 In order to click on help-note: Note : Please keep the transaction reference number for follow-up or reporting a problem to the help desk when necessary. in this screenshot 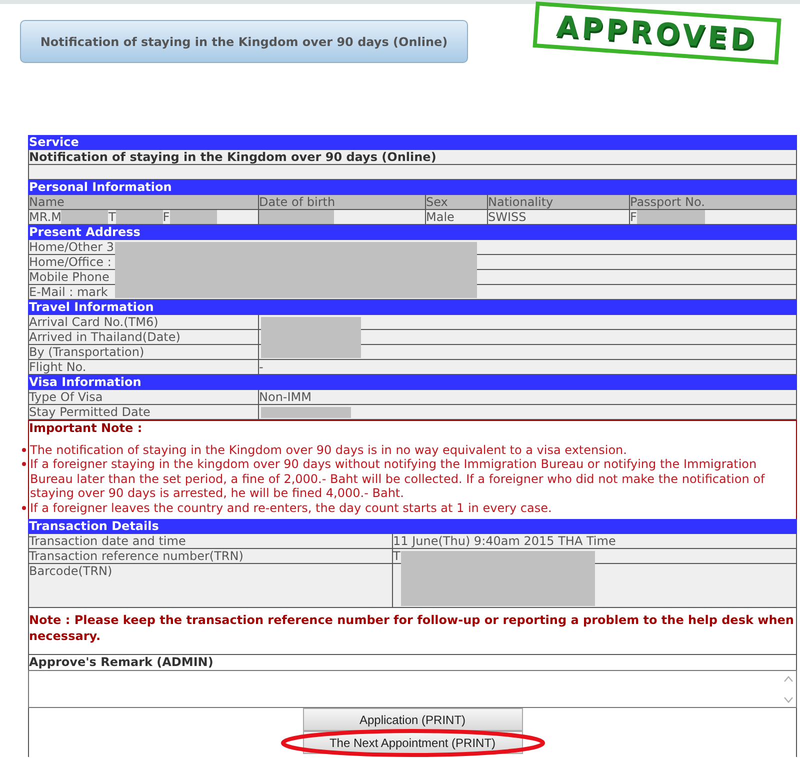, I will do `click(412, 631)`.